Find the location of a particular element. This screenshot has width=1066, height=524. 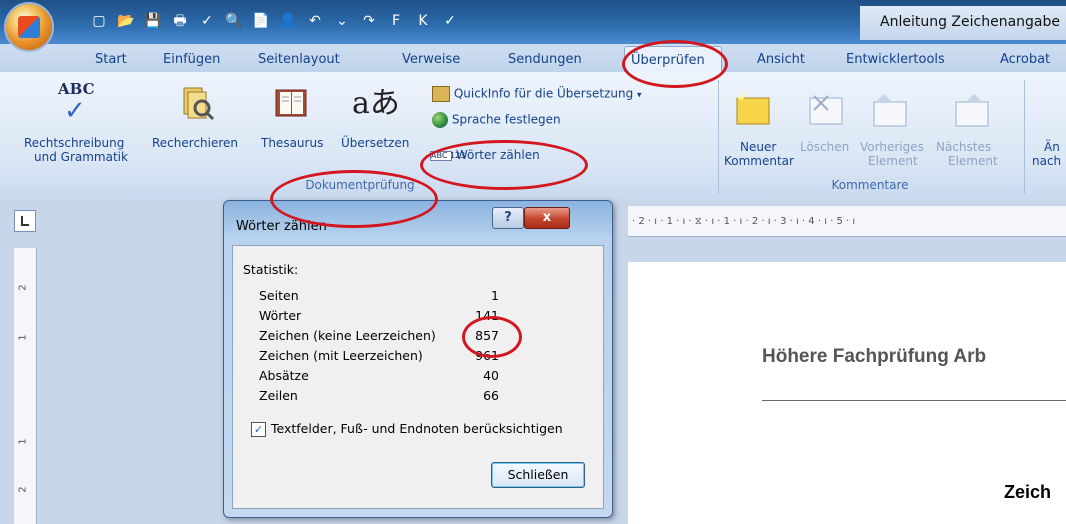

tab-sendungen: Sendungen is located at coordinates (545, 59).